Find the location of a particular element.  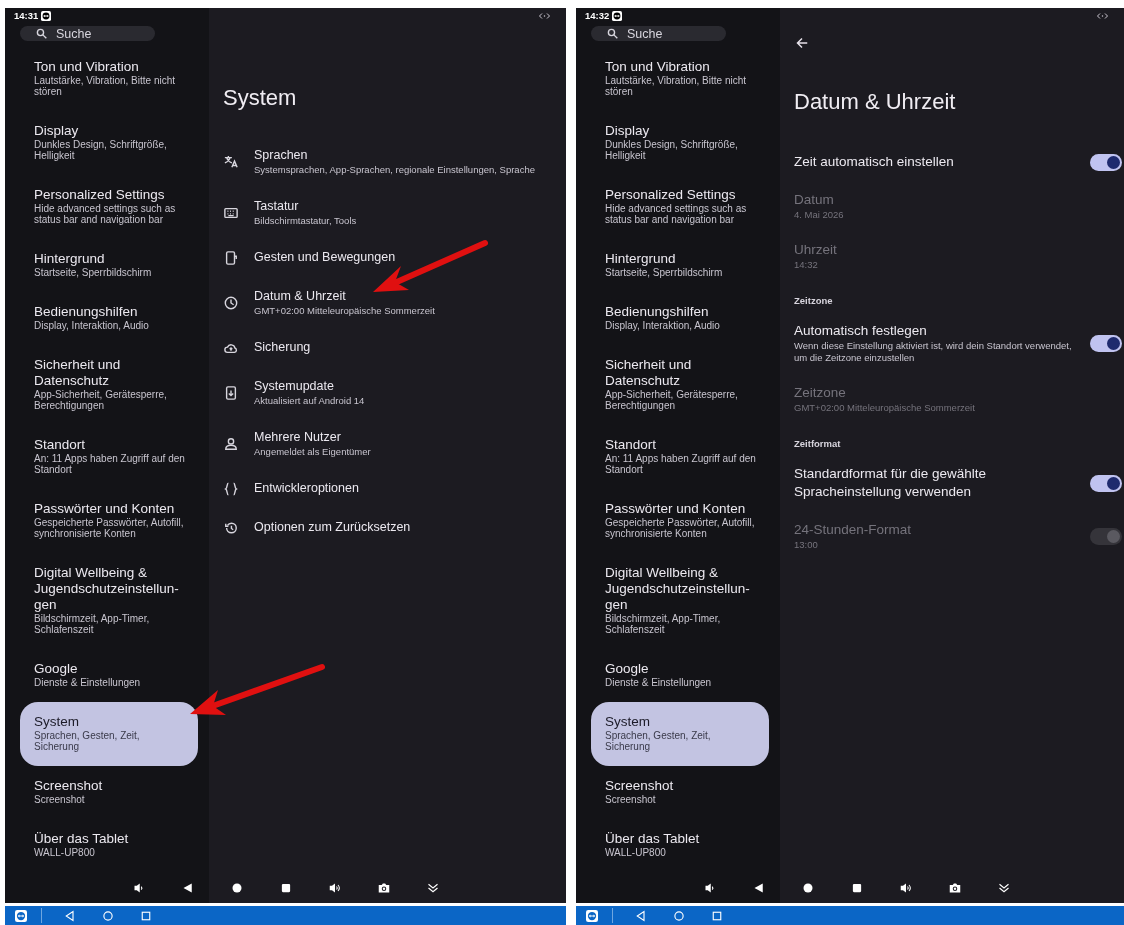

history-icon is located at coordinates (231, 527).